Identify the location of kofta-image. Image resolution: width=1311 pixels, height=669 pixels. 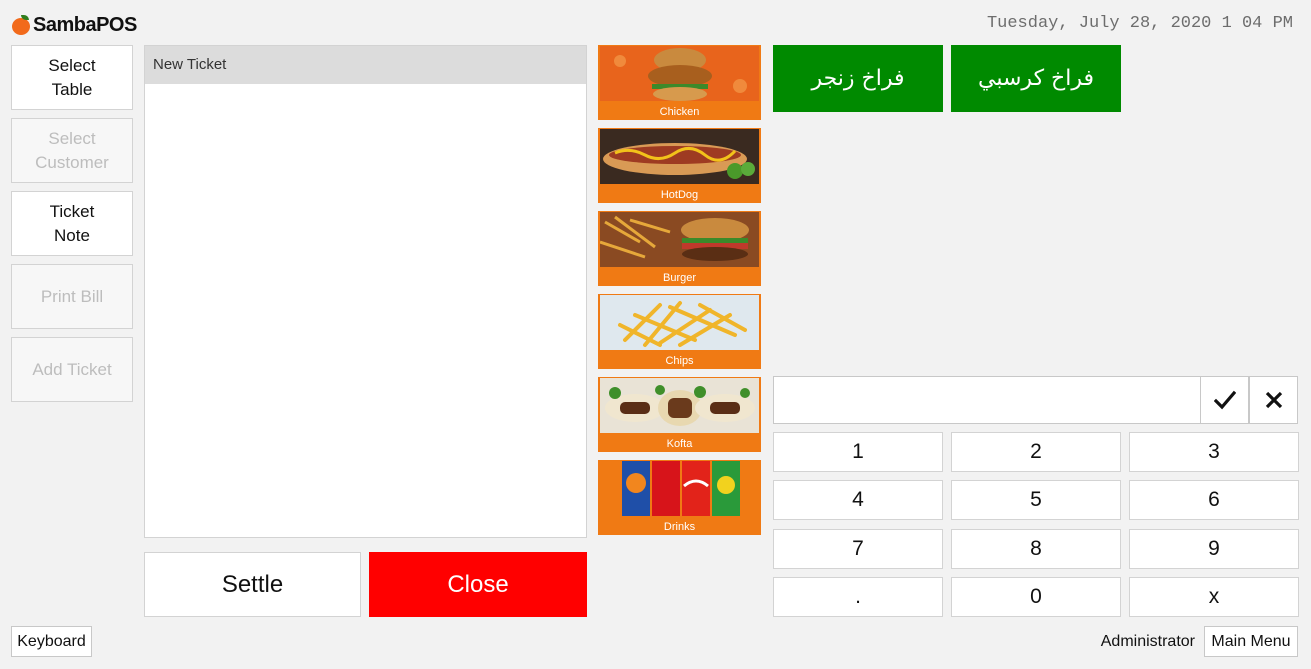
(679, 405).